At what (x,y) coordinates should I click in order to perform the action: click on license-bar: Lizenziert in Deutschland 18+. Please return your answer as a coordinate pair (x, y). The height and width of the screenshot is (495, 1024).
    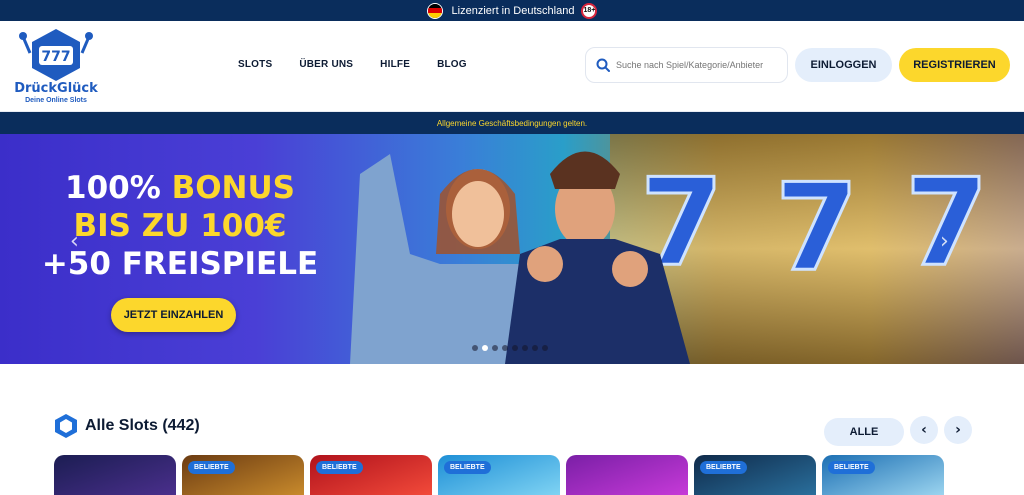
    Looking at the image, I should click on (512, 10).